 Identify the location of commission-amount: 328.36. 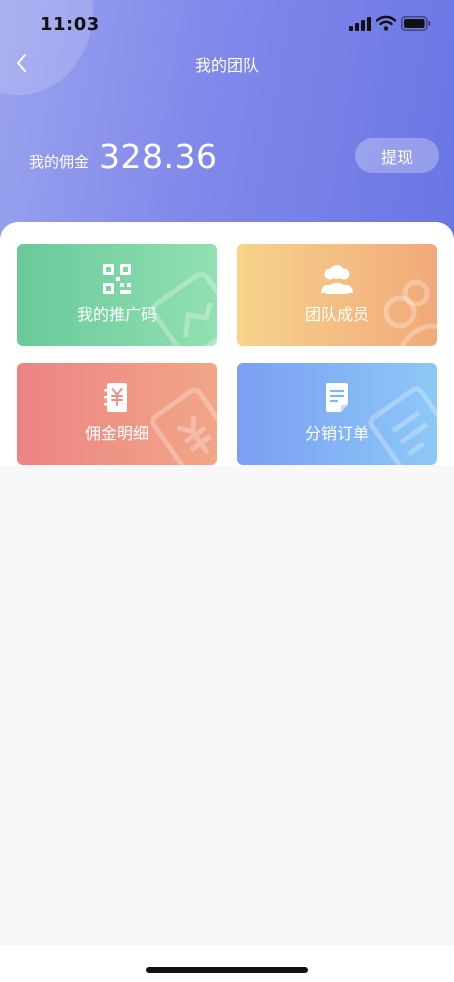
(158, 156).